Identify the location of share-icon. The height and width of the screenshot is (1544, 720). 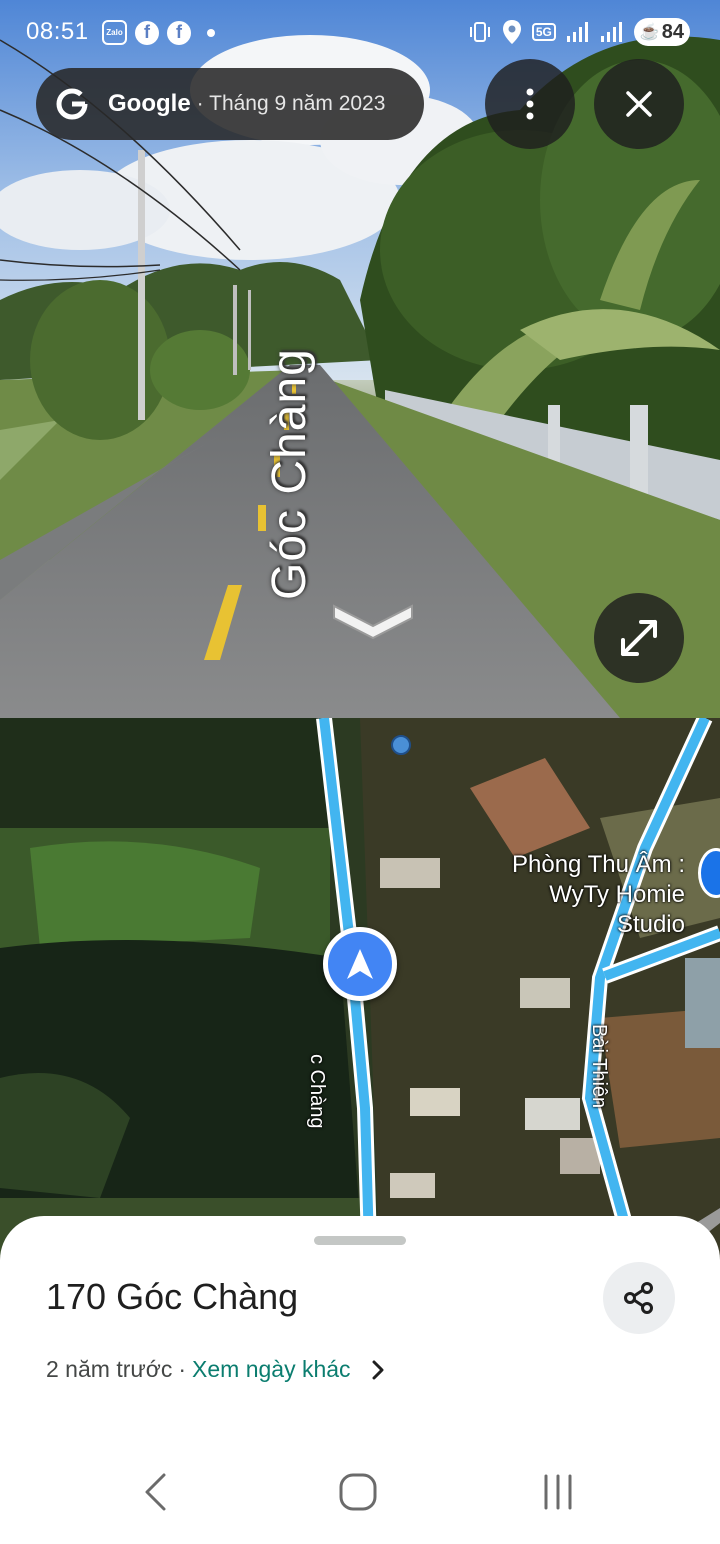
(638, 1298).